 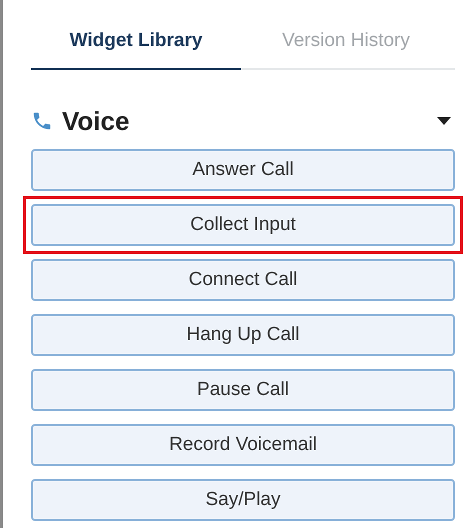 What do you see at coordinates (444, 121) in the screenshot?
I see `caret-icon` at bounding box center [444, 121].